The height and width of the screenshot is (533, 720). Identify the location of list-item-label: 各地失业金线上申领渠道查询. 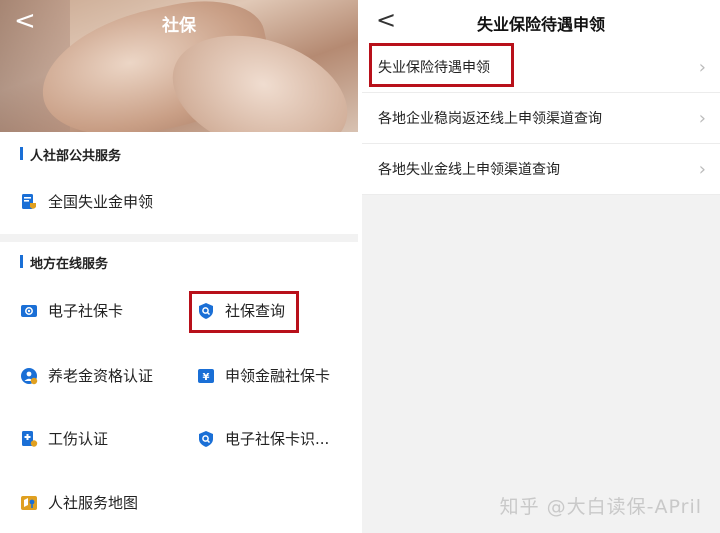
(469, 170).